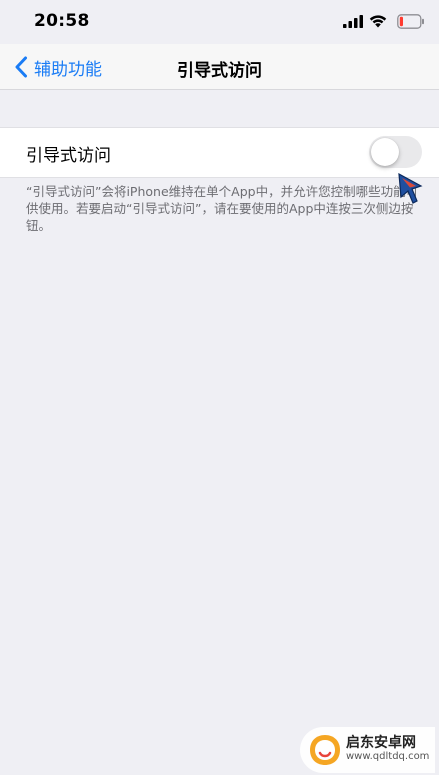 The height and width of the screenshot is (775, 439). I want to click on watermark-logo-icon, so click(325, 750).